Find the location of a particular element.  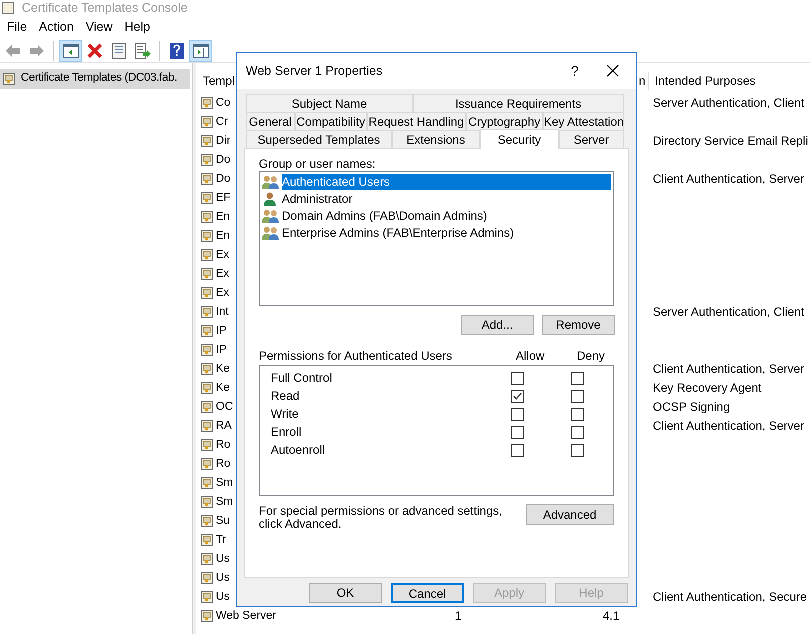

template-name: Ro is located at coordinates (223, 464).